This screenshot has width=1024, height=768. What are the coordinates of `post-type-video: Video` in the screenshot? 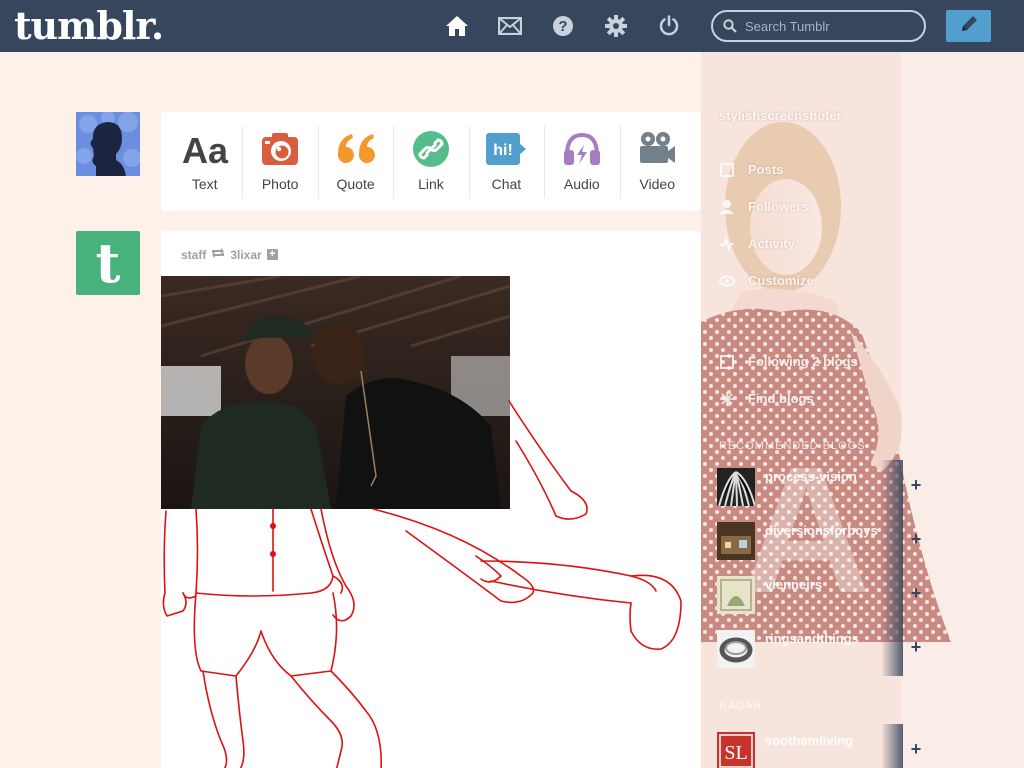 It's located at (657, 161).